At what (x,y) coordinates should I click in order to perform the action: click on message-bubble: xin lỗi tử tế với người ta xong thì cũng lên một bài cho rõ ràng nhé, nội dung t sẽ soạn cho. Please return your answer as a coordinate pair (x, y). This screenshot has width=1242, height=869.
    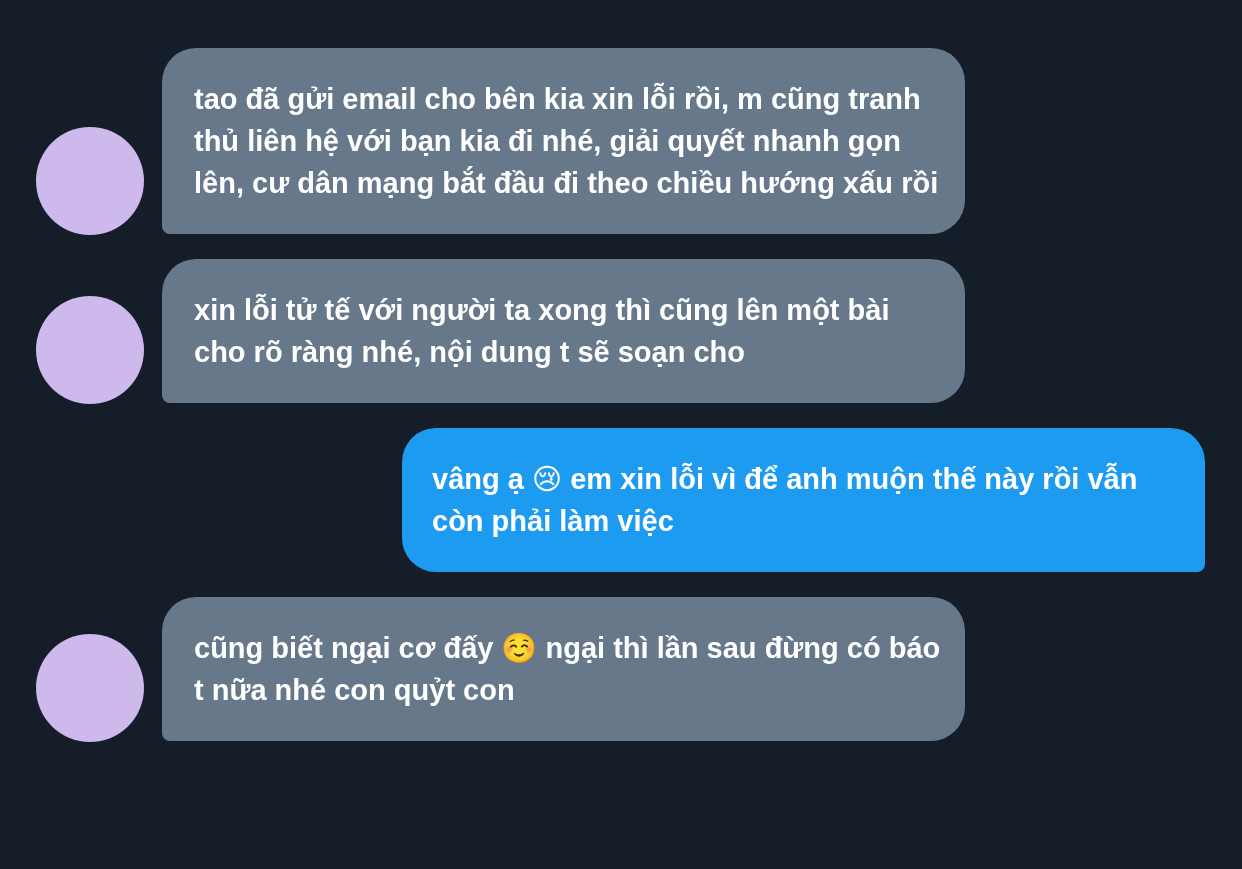
    Looking at the image, I should click on (563, 331).